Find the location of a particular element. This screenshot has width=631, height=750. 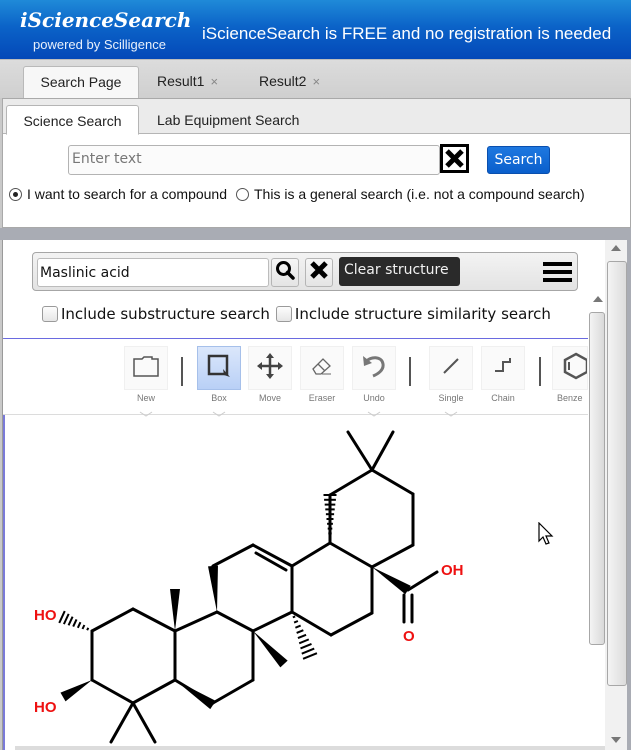

structure-search-button is located at coordinates (285, 272).